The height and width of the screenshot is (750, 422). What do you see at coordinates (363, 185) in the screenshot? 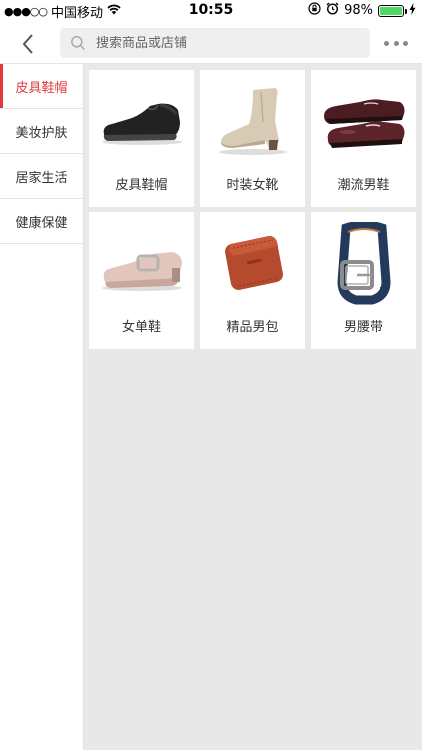
I see `subcategory-label: 潮流男鞋` at bounding box center [363, 185].